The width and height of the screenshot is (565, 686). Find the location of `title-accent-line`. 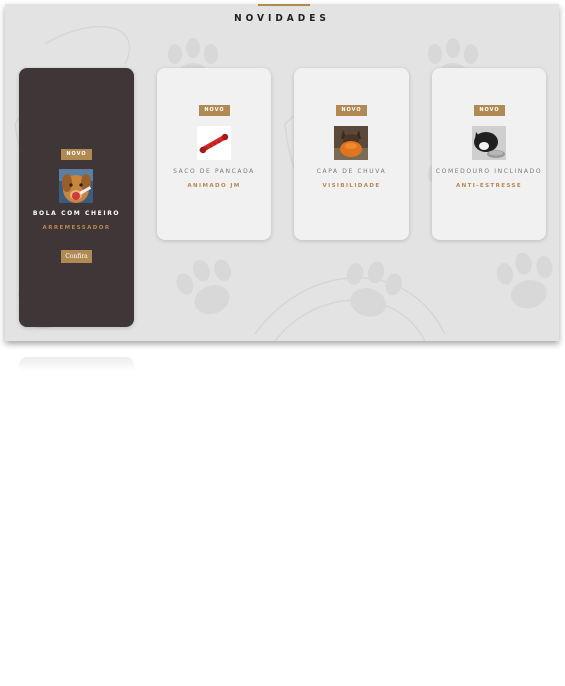

title-accent-line is located at coordinates (284, 5).